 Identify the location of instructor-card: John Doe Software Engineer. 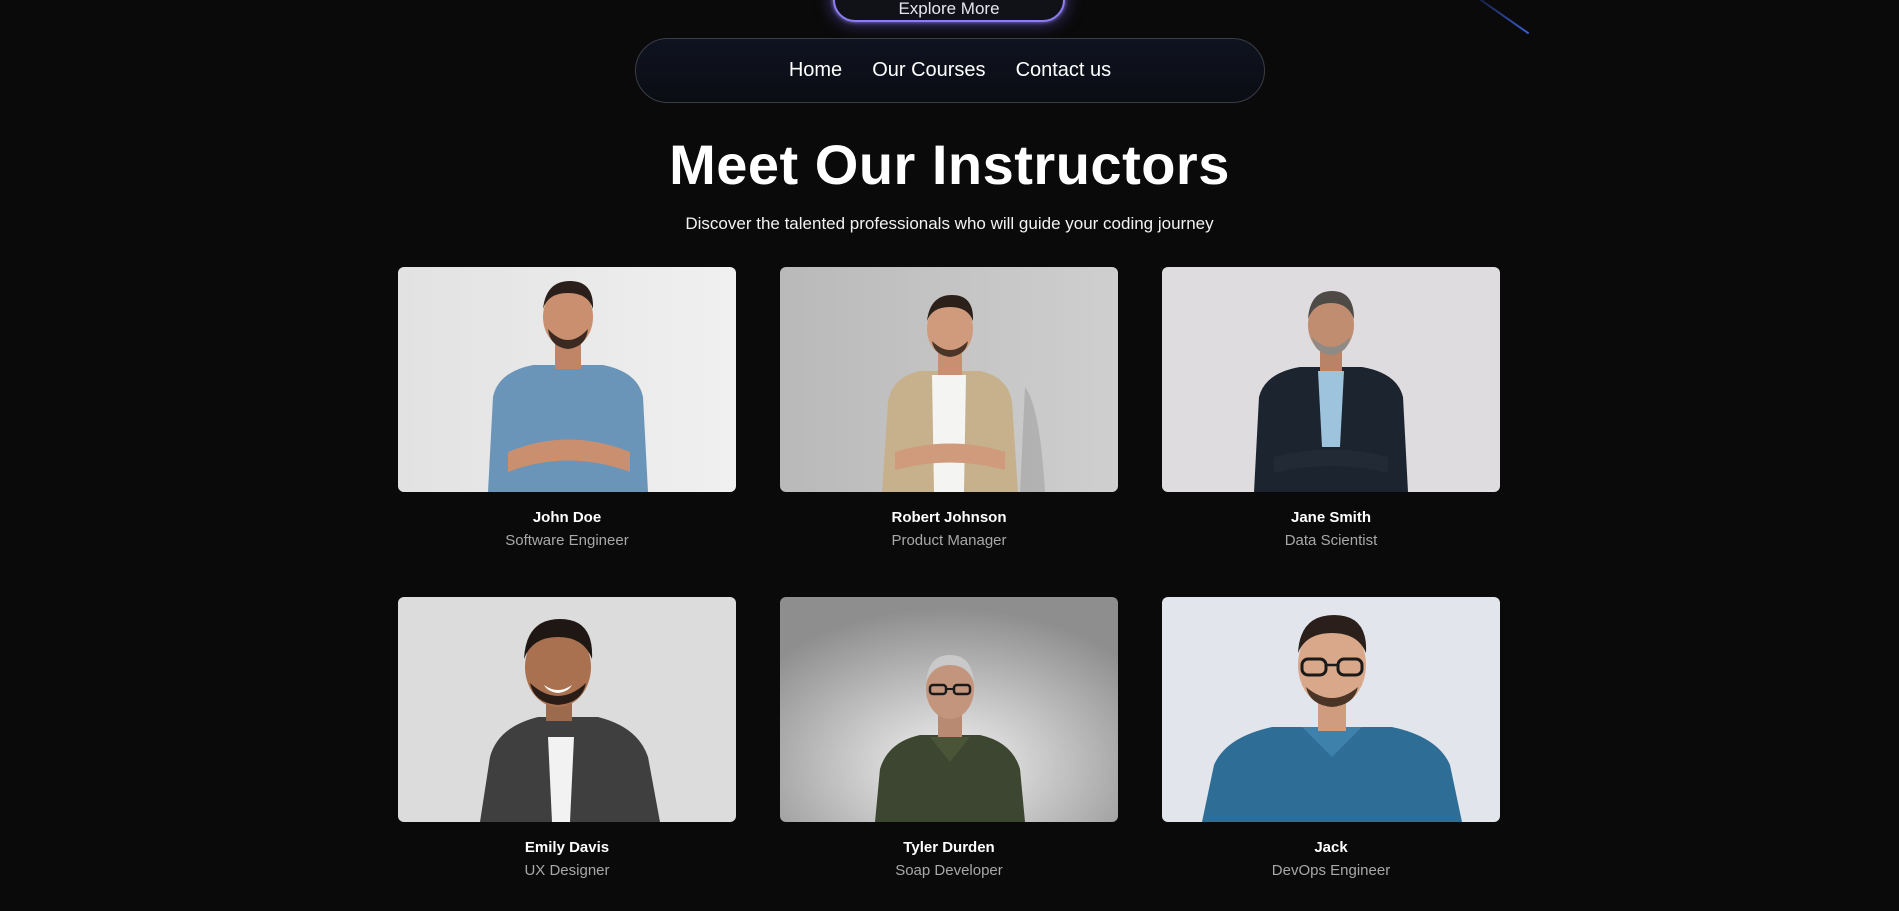
(567, 432).